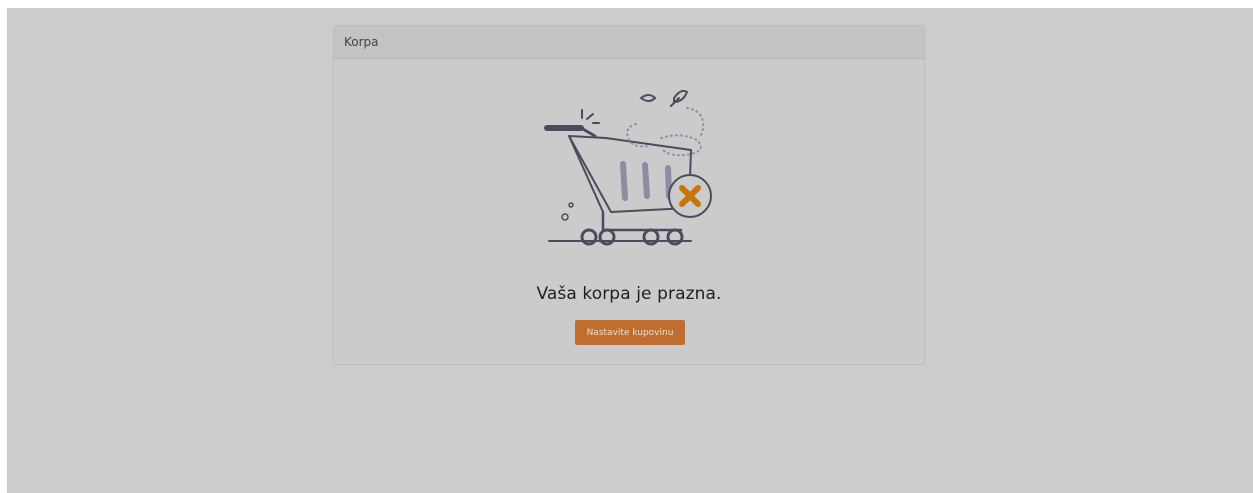 This screenshot has width=1253, height=493. What do you see at coordinates (628, 167) in the screenshot?
I see `empty-cart-icon` at bounding box center [628, 167].